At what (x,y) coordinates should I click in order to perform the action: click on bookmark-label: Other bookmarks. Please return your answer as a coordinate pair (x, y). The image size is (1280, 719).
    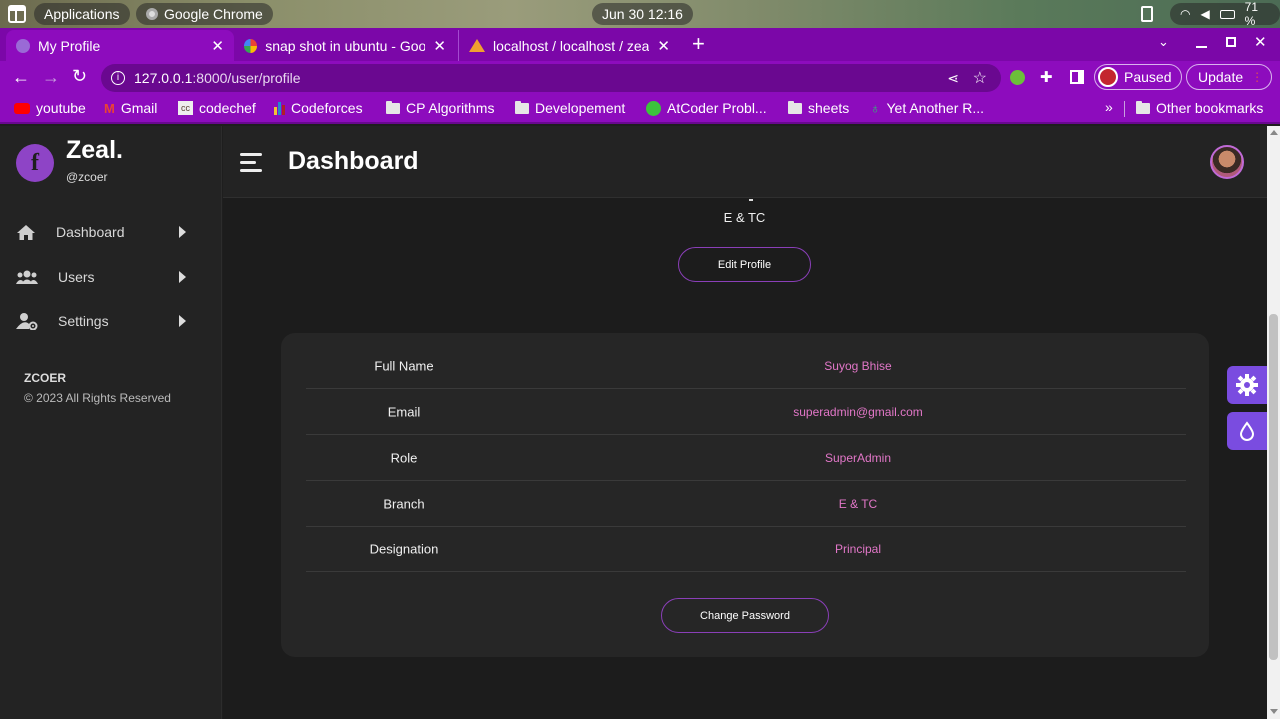
    Looking at the image, I should click on (1210, 108).